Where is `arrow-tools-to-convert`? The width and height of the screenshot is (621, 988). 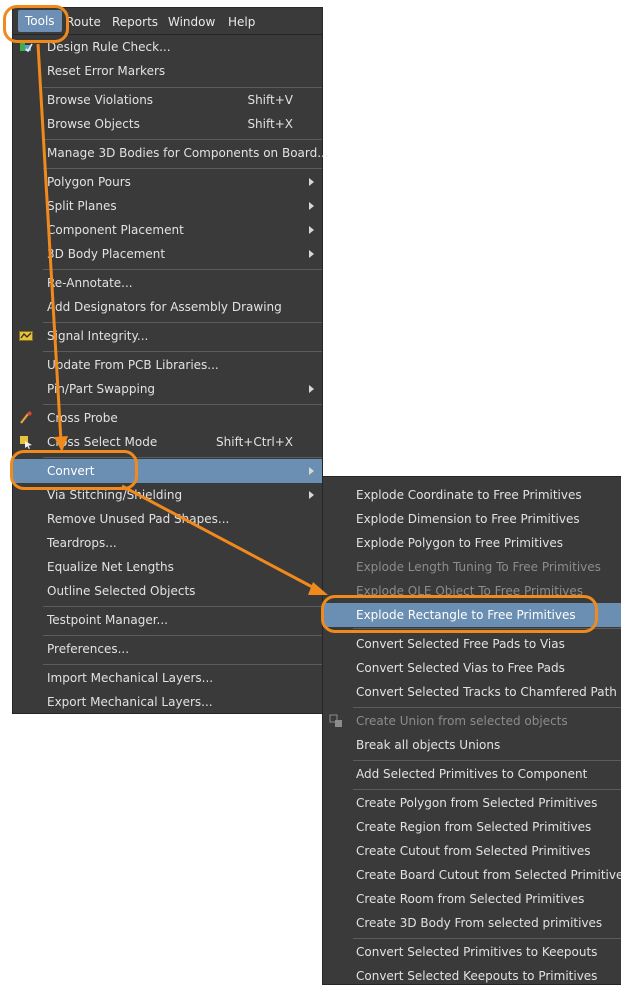 arrow-tools-to-convert is located at coordinates (49, 243).